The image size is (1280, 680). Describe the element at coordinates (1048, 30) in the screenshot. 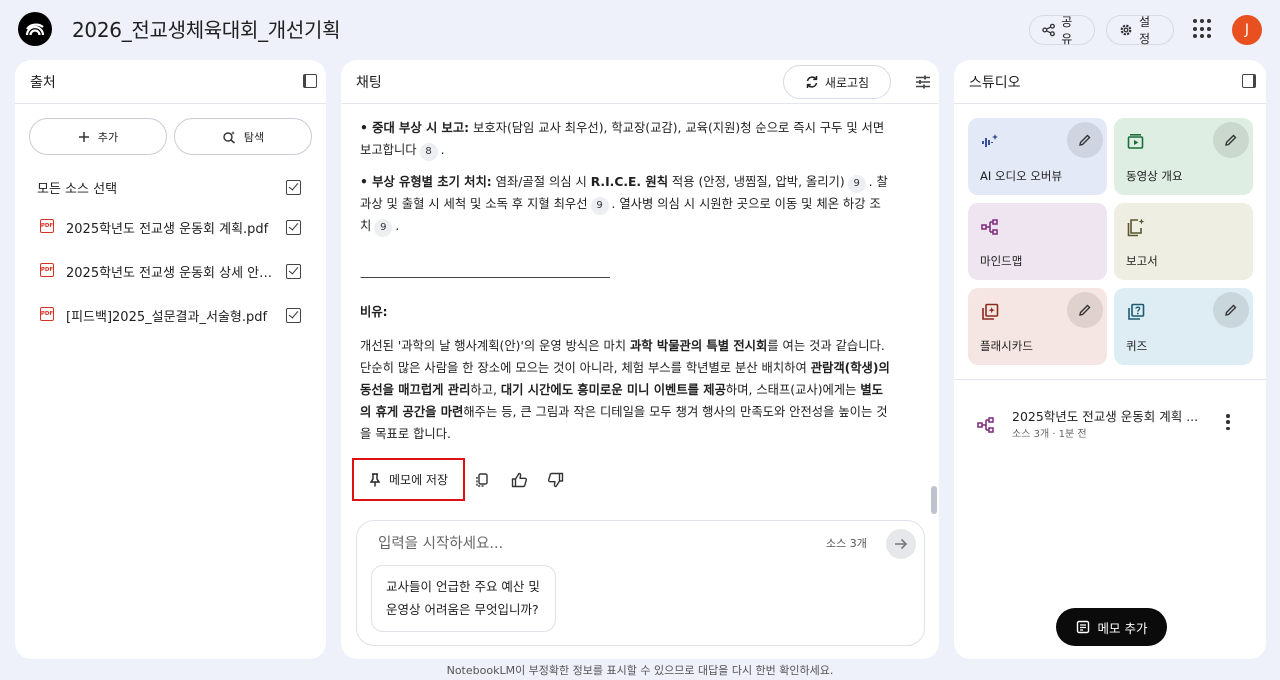

I see `share-icon` at that location.